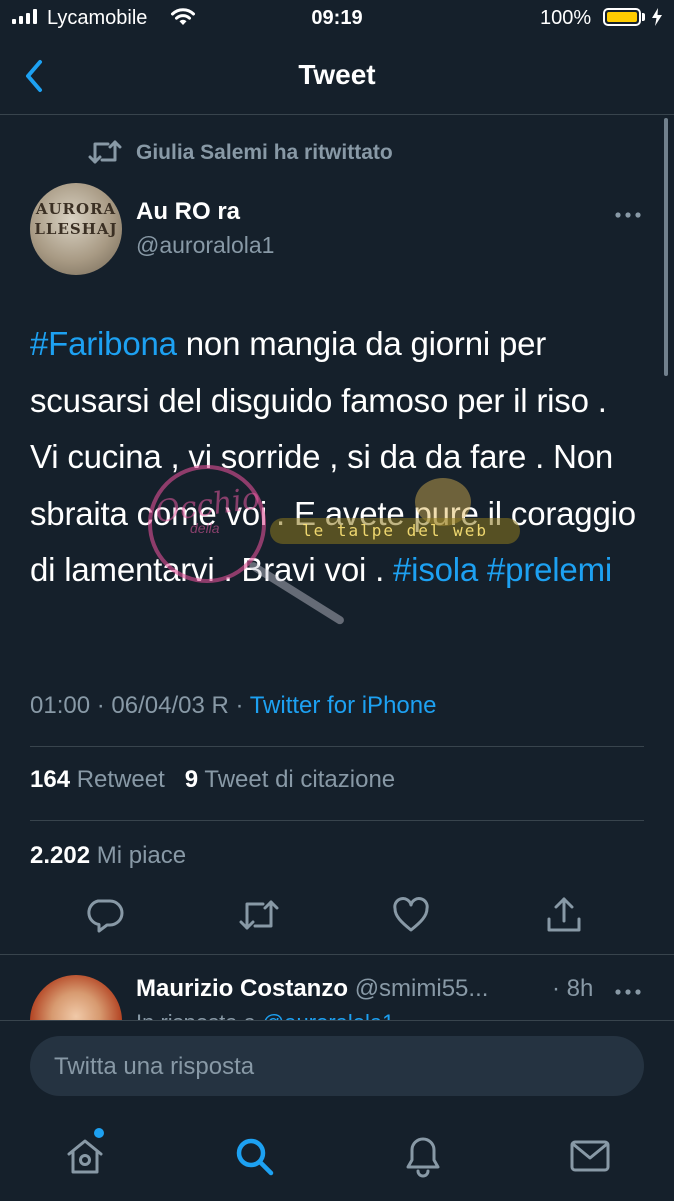  I want to click on tab-notifications, so click(423, 1156).